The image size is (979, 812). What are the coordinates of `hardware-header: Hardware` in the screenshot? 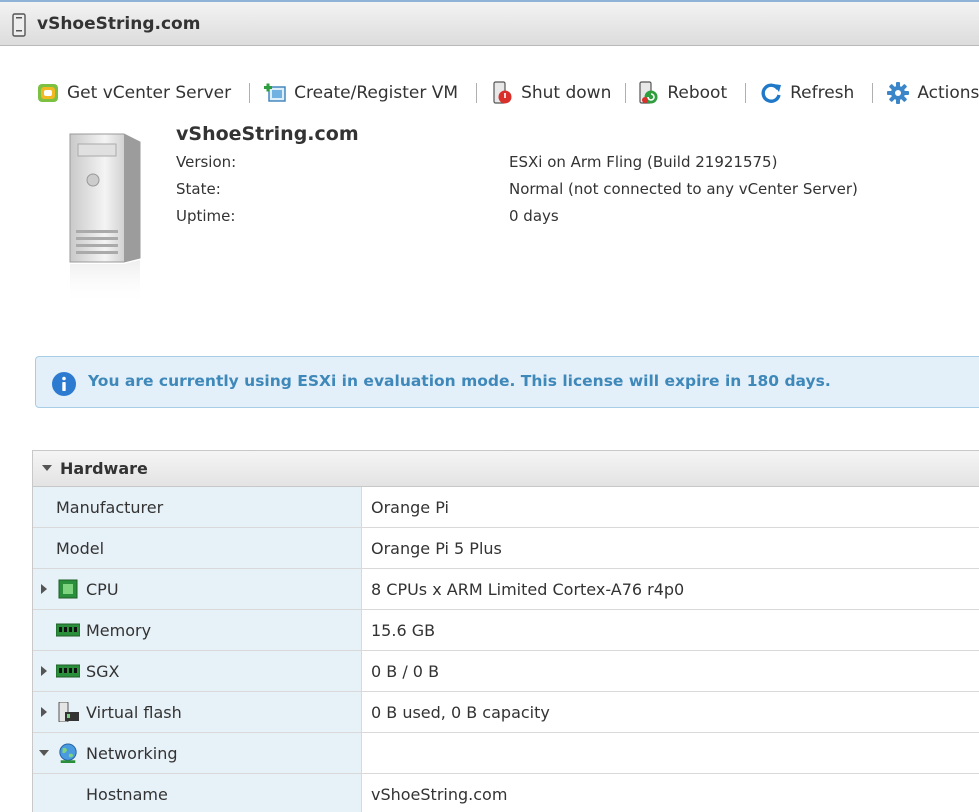 It's located at (506, 469).